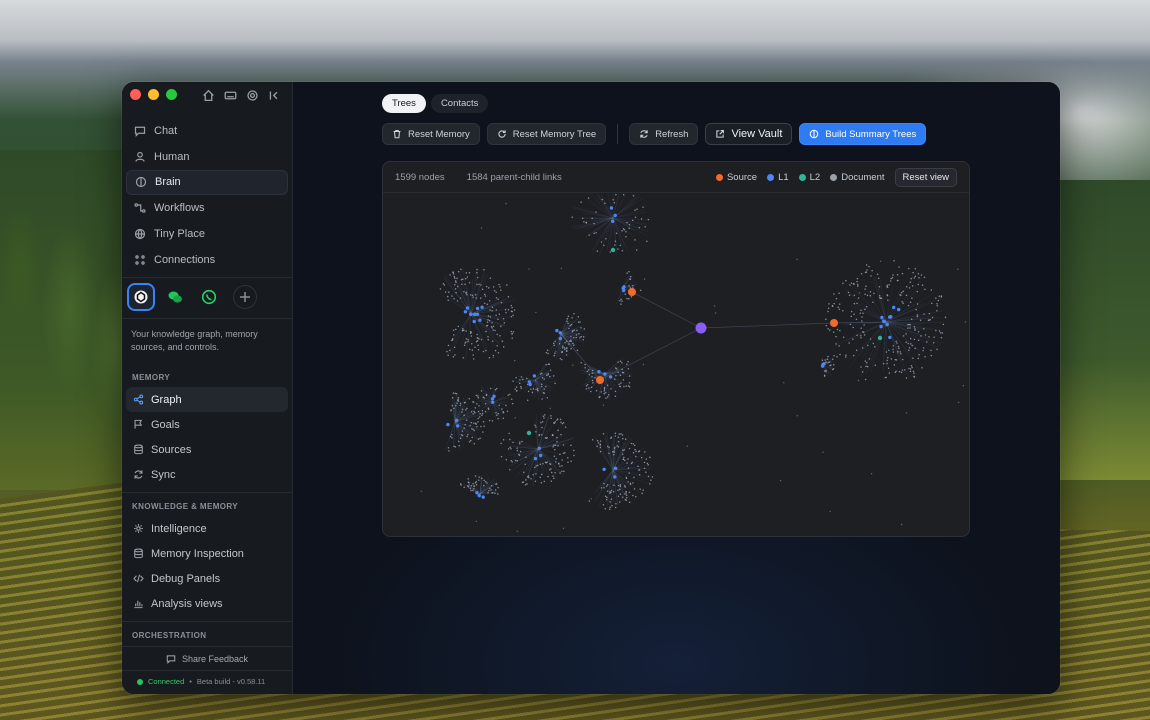 The width and height of the screenshot is (1150, 720). Describe the element at coordinates (245, 297) in the screenshot. I see `add-channel-button` at that location.